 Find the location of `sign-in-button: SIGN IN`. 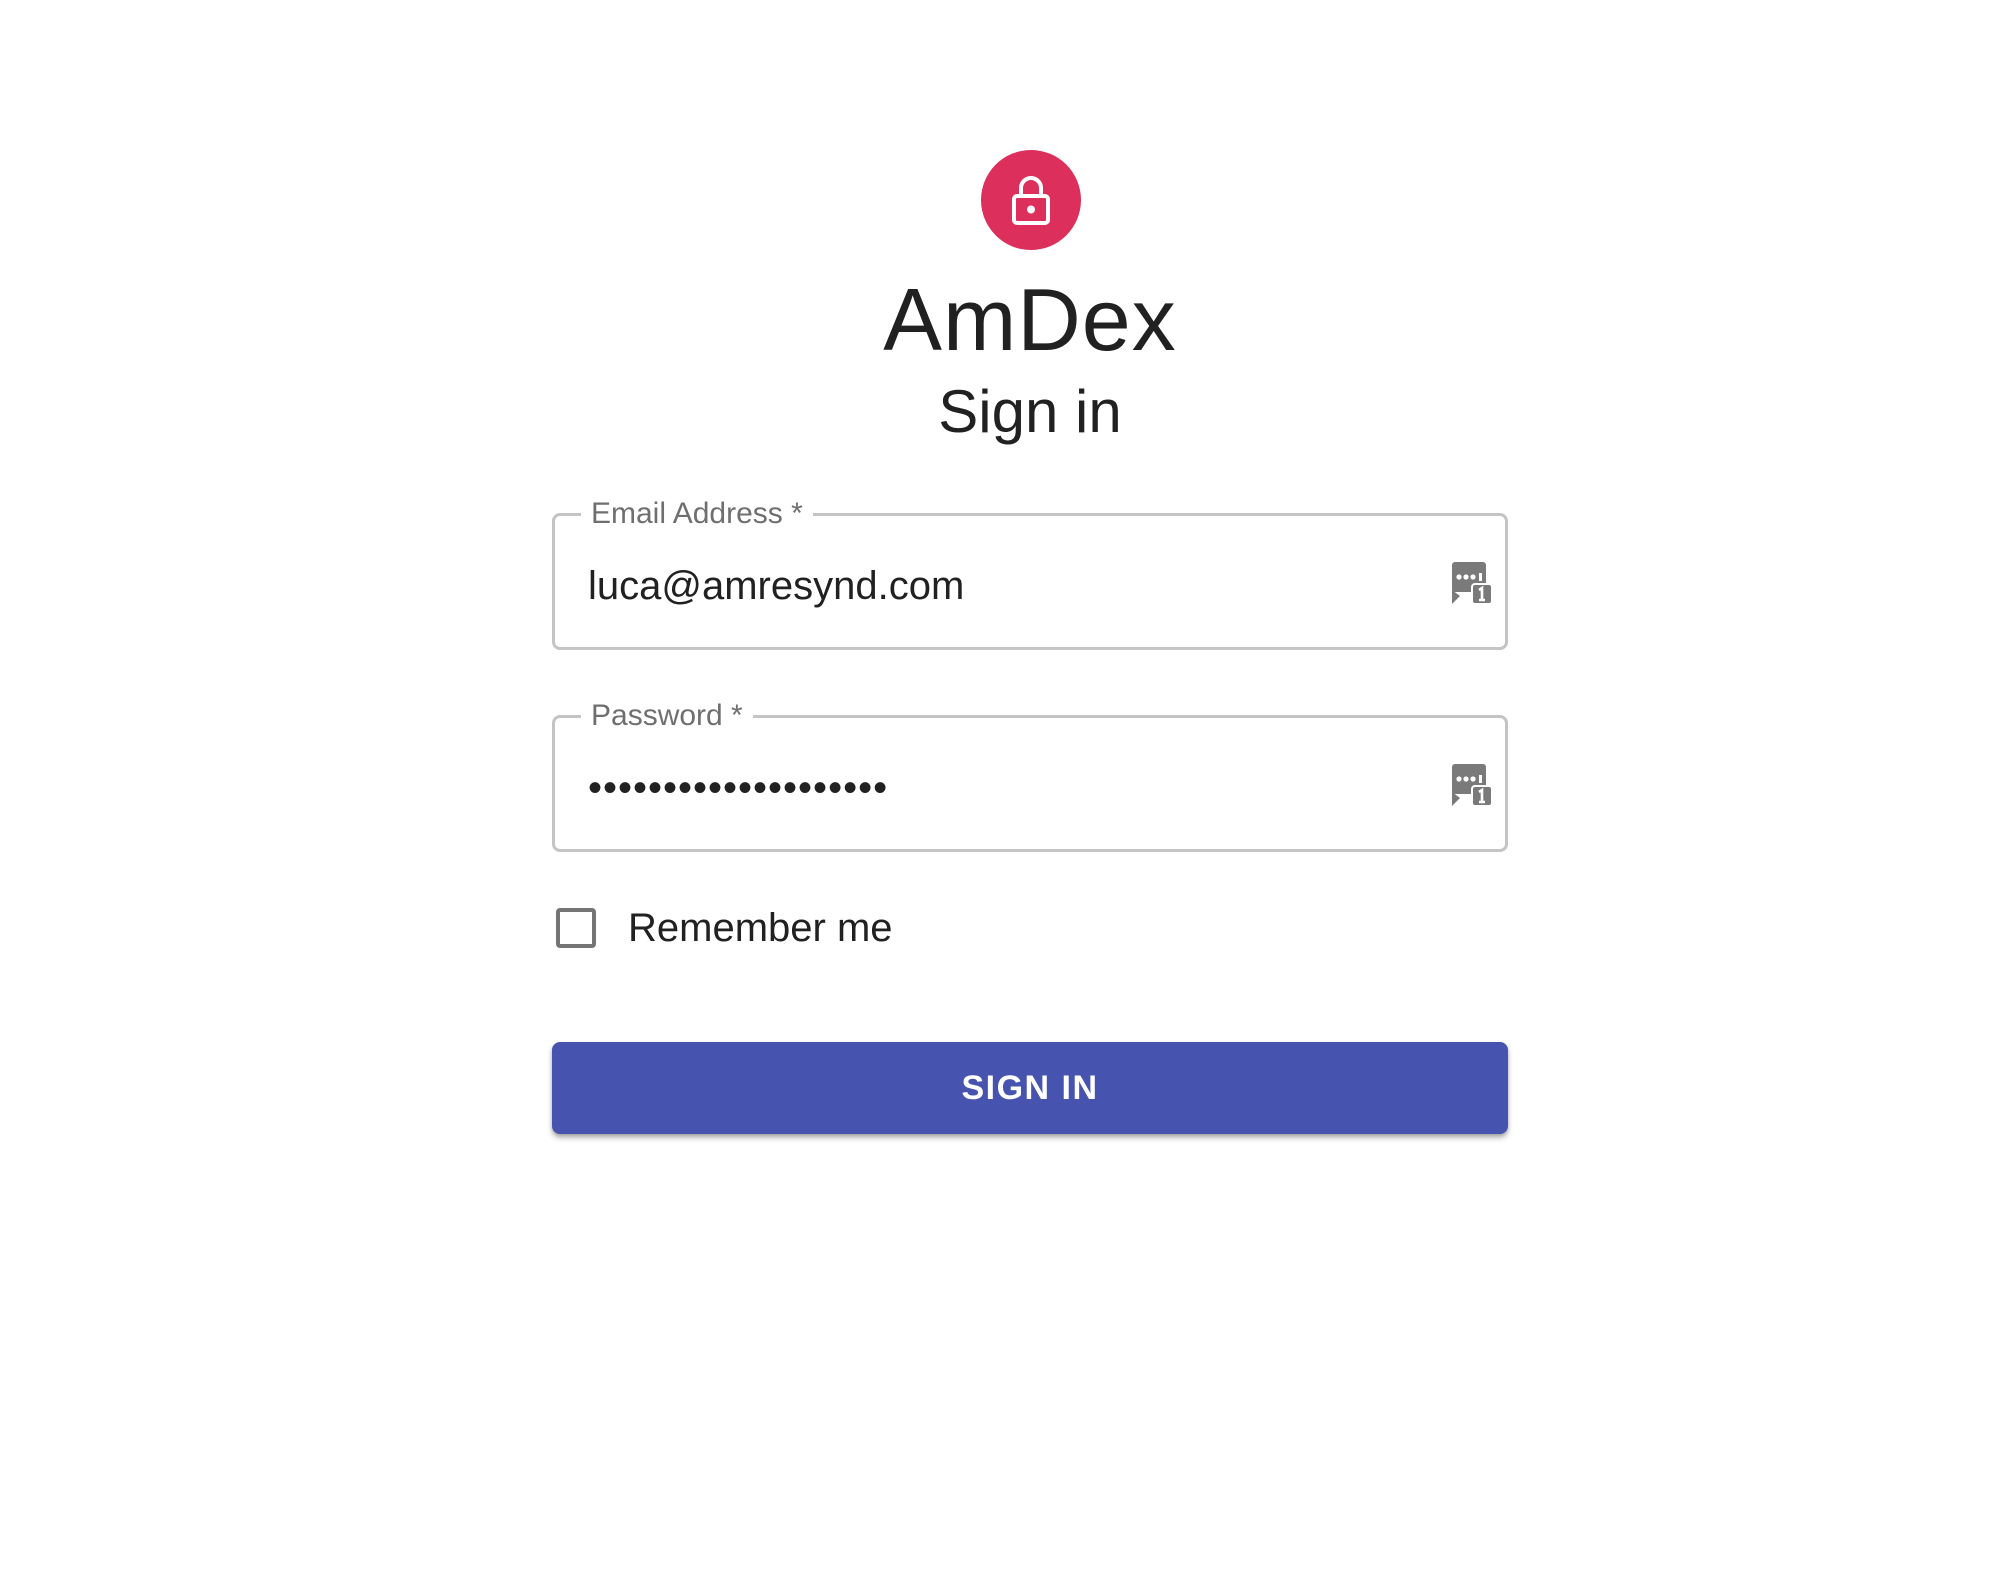

sign-in-button: SIGN IN is located at coordinates (1030, 1088).